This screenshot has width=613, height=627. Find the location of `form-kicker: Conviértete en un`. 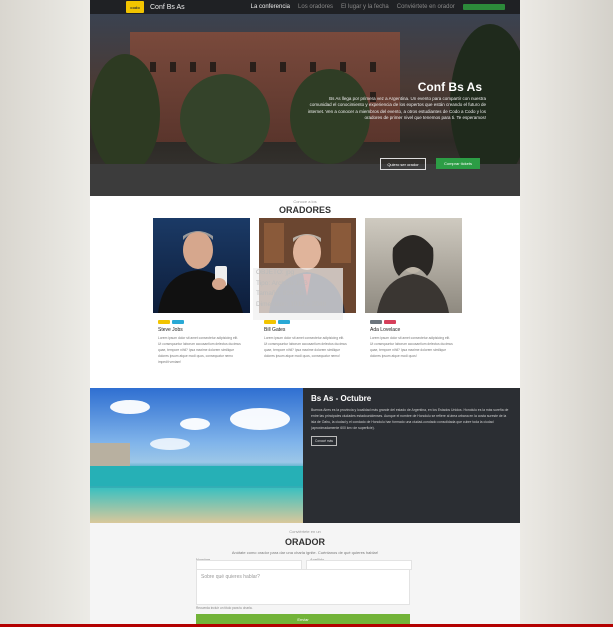

form-kicker: Conviértete en un is located at coordinates (305, 531).